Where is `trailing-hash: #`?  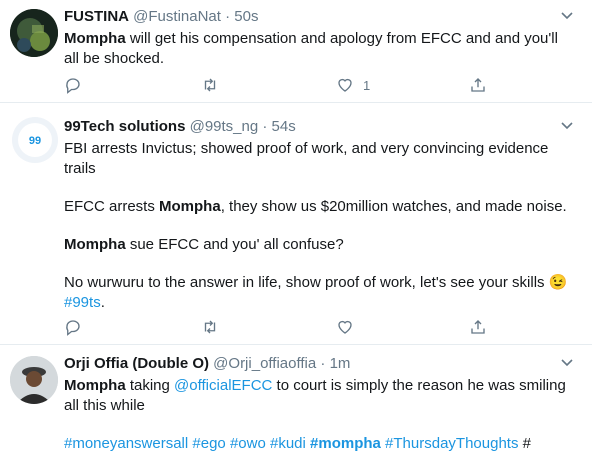 trailing-hash: # is located at coordinates (526, 443).